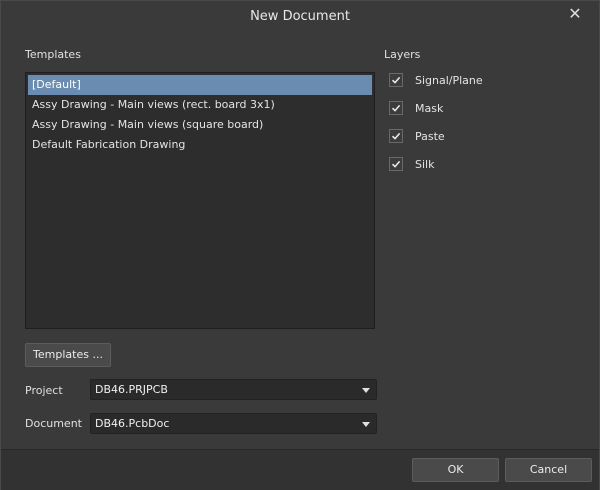 The height and width of the screenshot is (490, 600). I want to click on layers-label: Layers, so click(402, 54).